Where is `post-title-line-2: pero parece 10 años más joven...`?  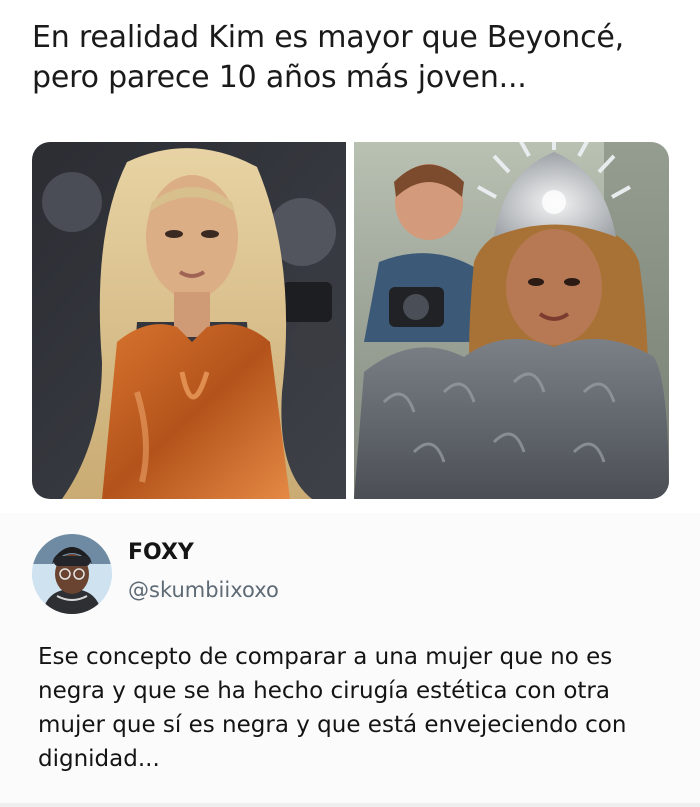 post-title-line-2: pero parece 10 años más joven... is located at coordinates (279, 77).